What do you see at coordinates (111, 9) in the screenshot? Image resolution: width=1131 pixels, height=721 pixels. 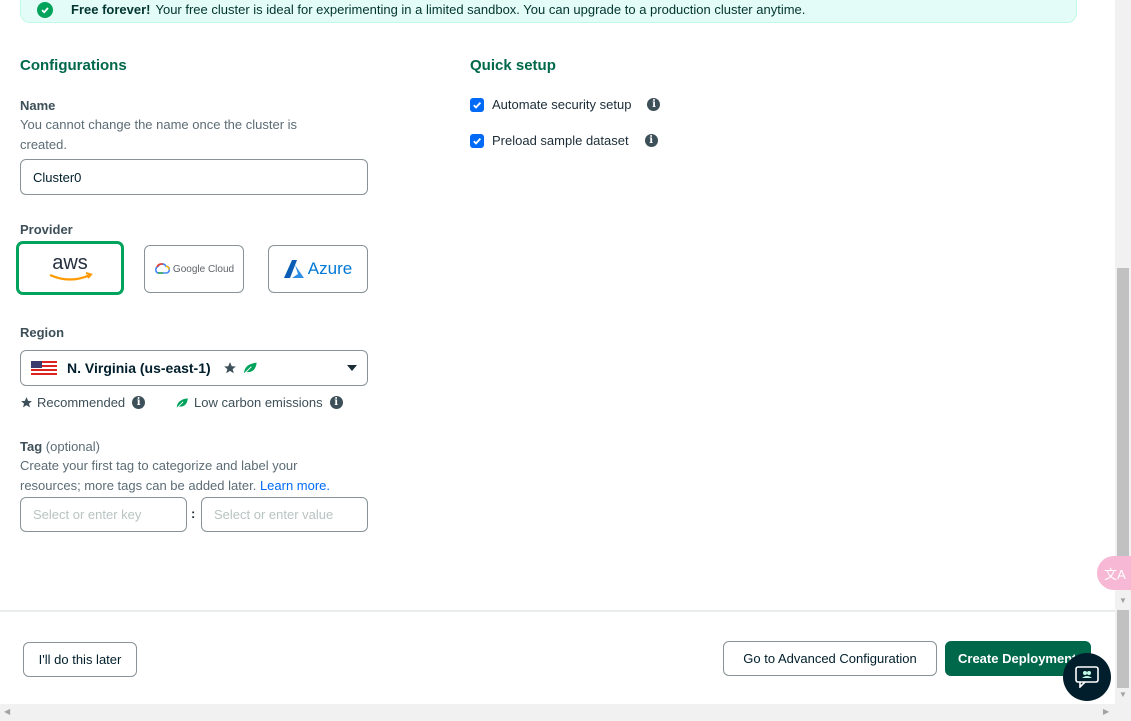 I see `banner-strong: Free forever!` at bounding box center [111, 9].